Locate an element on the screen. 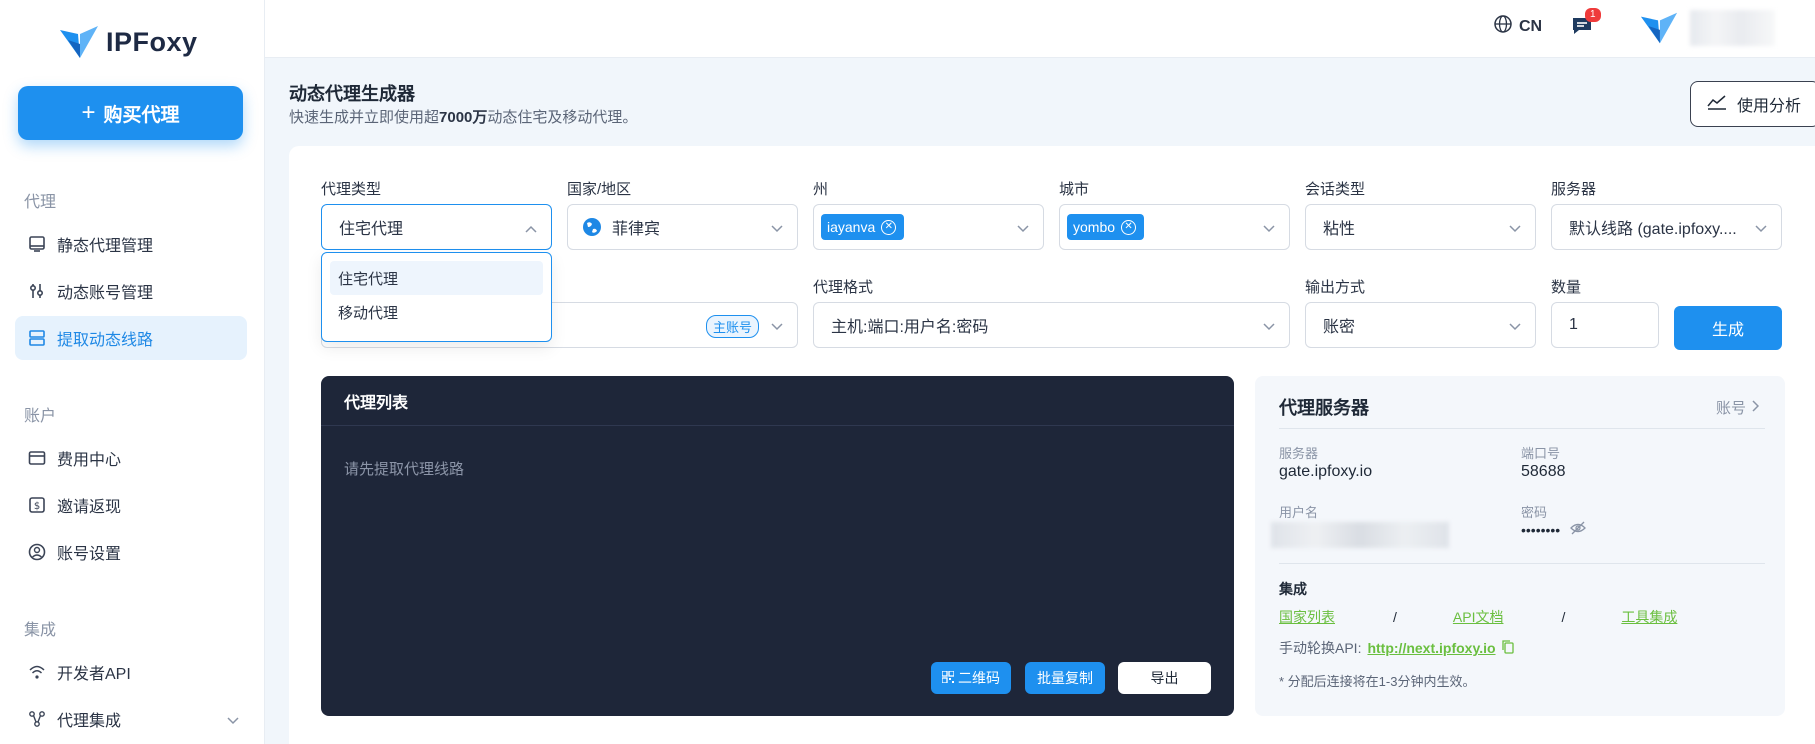  subtitle-highlight: 7000万 is located at coordinates (463, 117).